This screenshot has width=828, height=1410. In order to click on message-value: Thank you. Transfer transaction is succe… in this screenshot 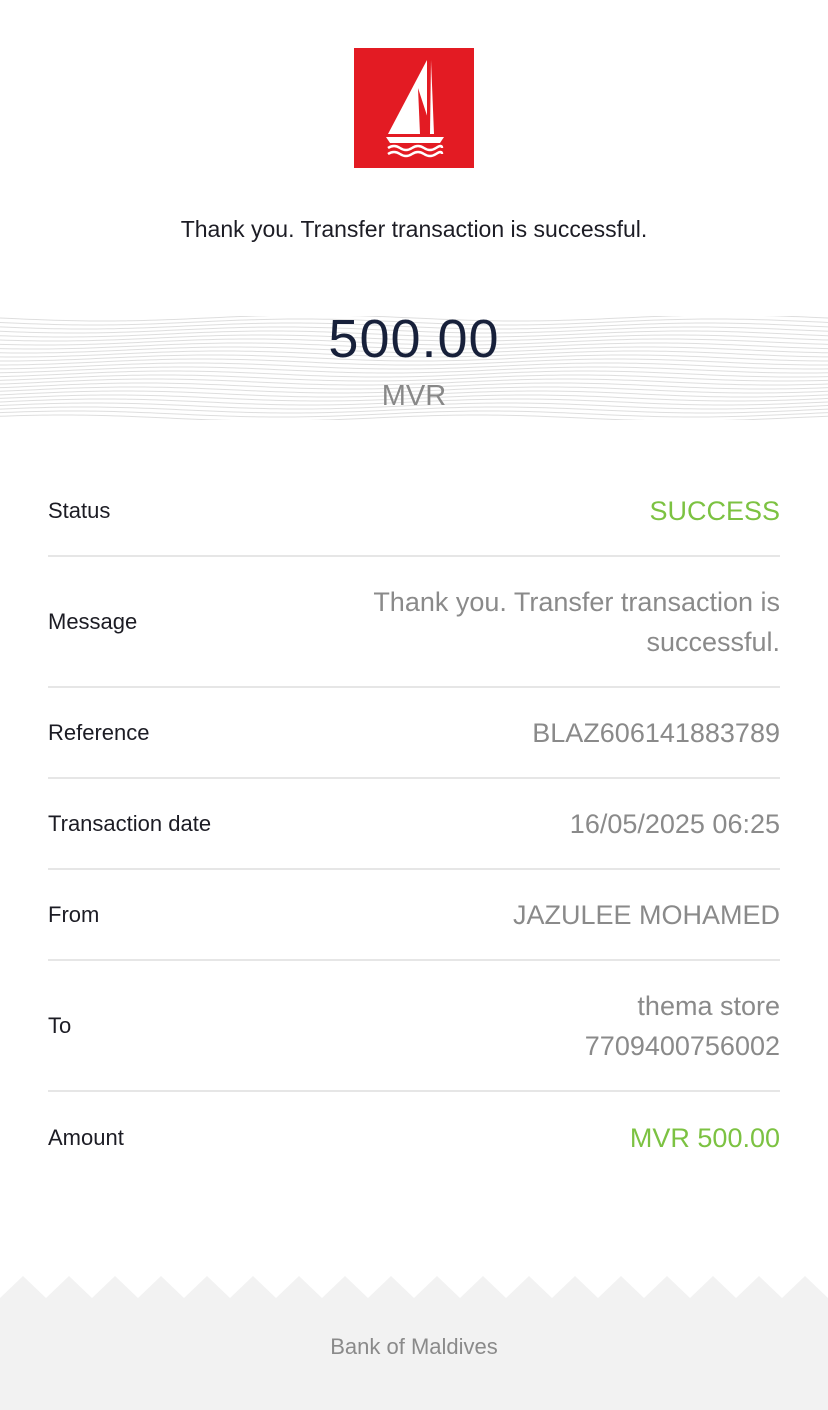, I will do `click(576, 622)`.